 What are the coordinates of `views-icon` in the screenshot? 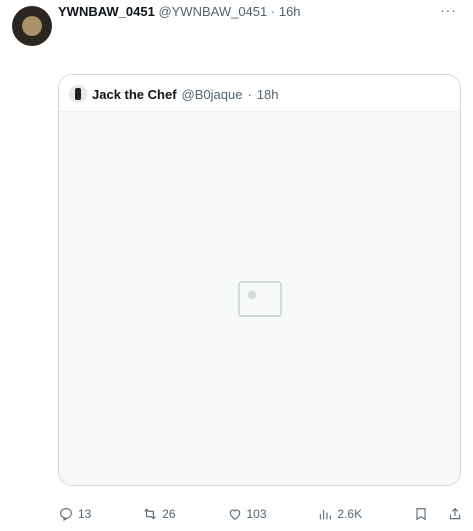 It's located at (326, 515).